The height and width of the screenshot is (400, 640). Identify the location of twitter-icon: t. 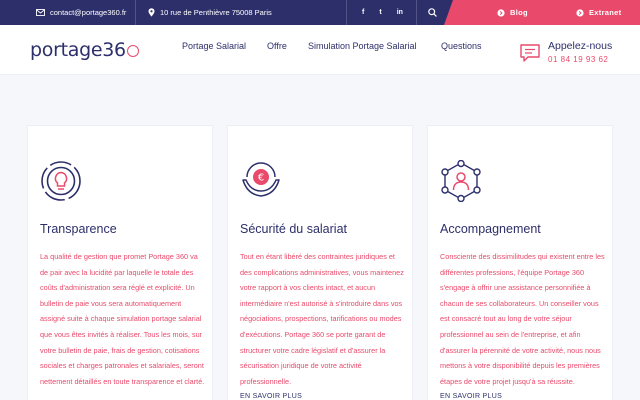
(380, 12).